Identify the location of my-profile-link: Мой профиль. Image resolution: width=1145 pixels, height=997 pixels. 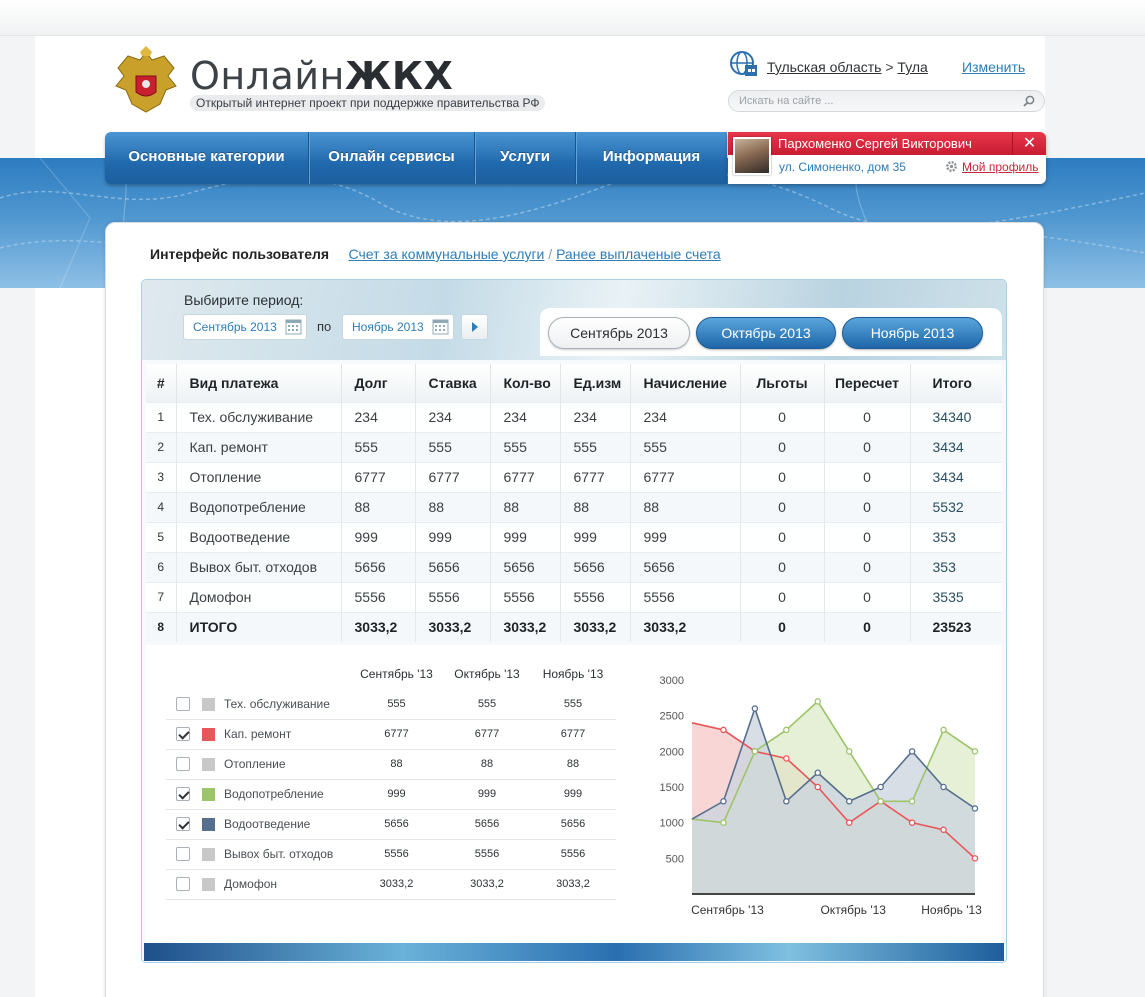
(1000, 167).